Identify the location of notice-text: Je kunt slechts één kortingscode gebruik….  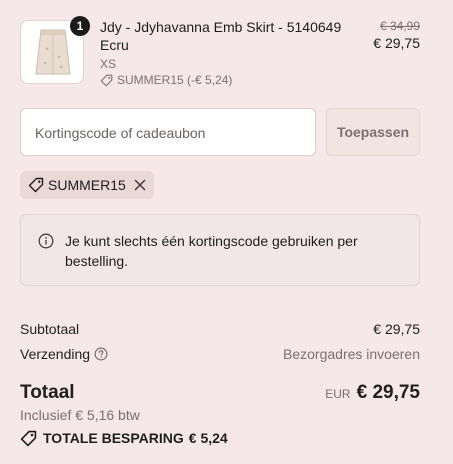
(211, 251).